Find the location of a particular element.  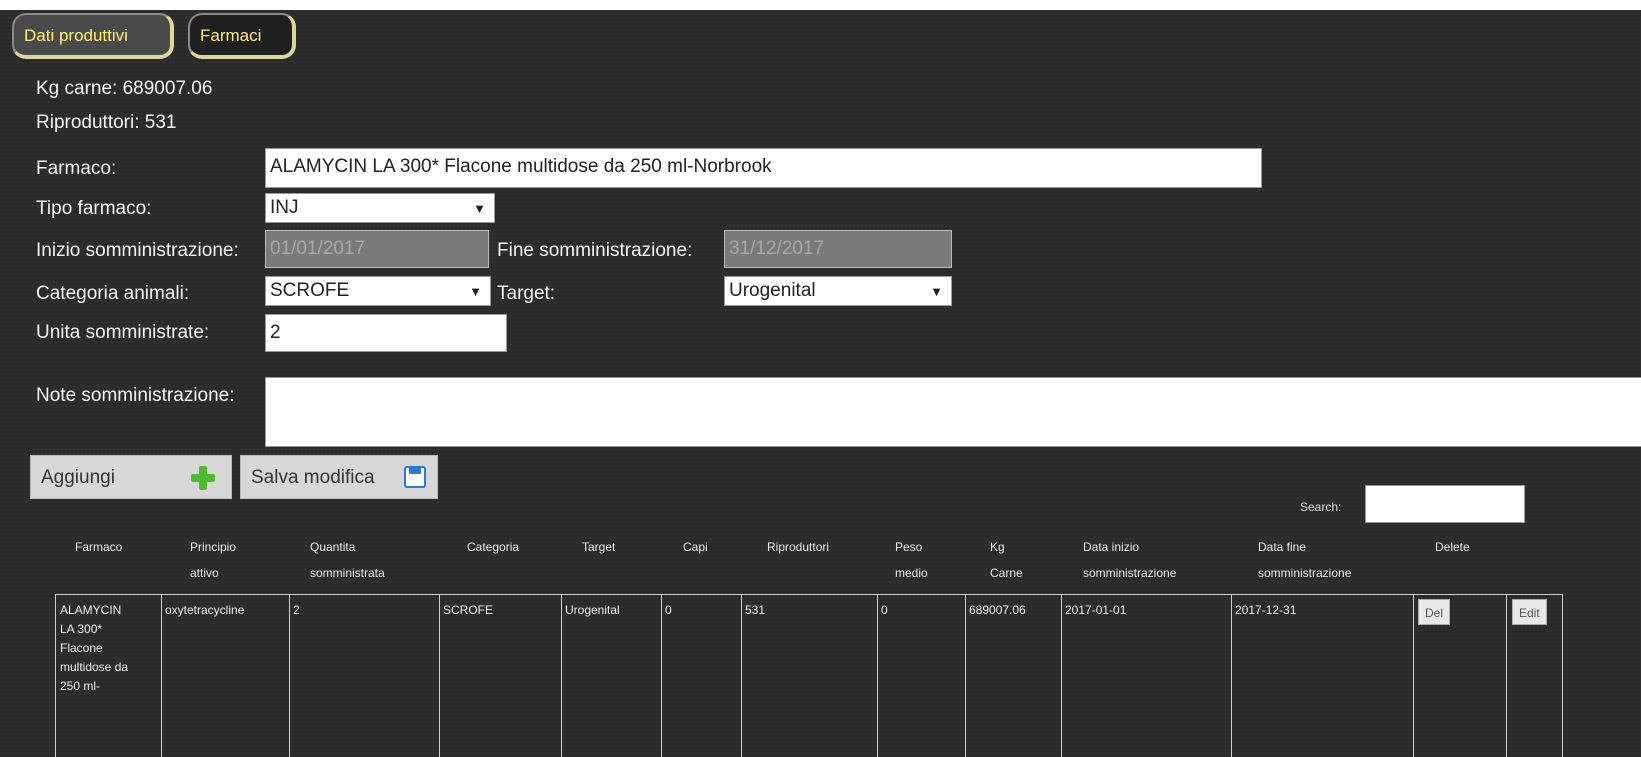

farmaco-label: Farmaco: is located at coordinates (76, 168).